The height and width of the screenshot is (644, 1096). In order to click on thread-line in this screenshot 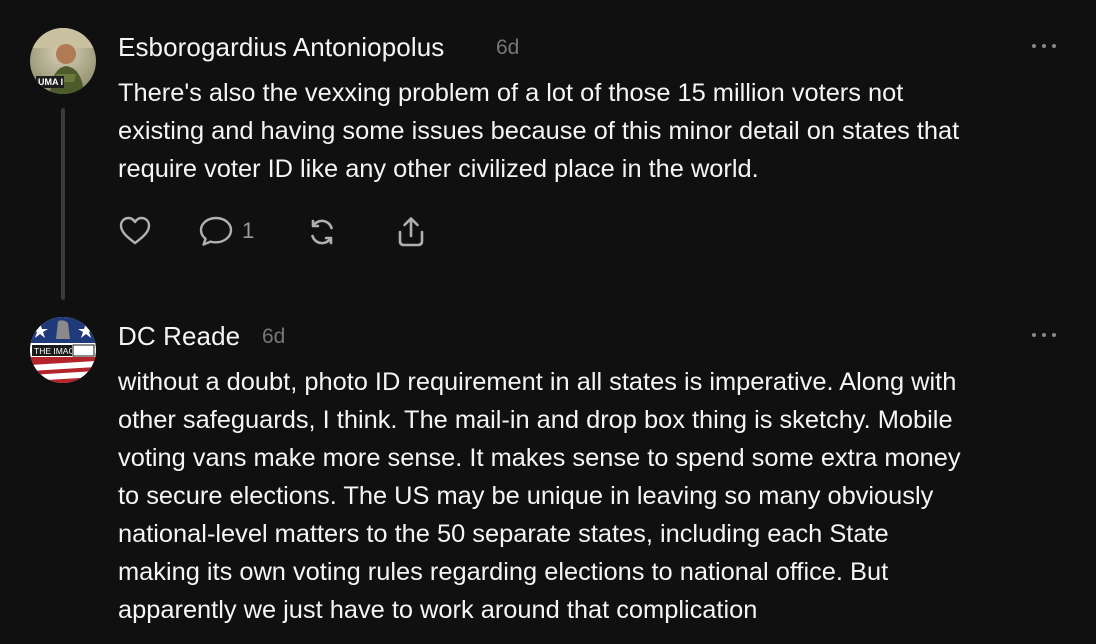, I will do `click(63, 204)`.